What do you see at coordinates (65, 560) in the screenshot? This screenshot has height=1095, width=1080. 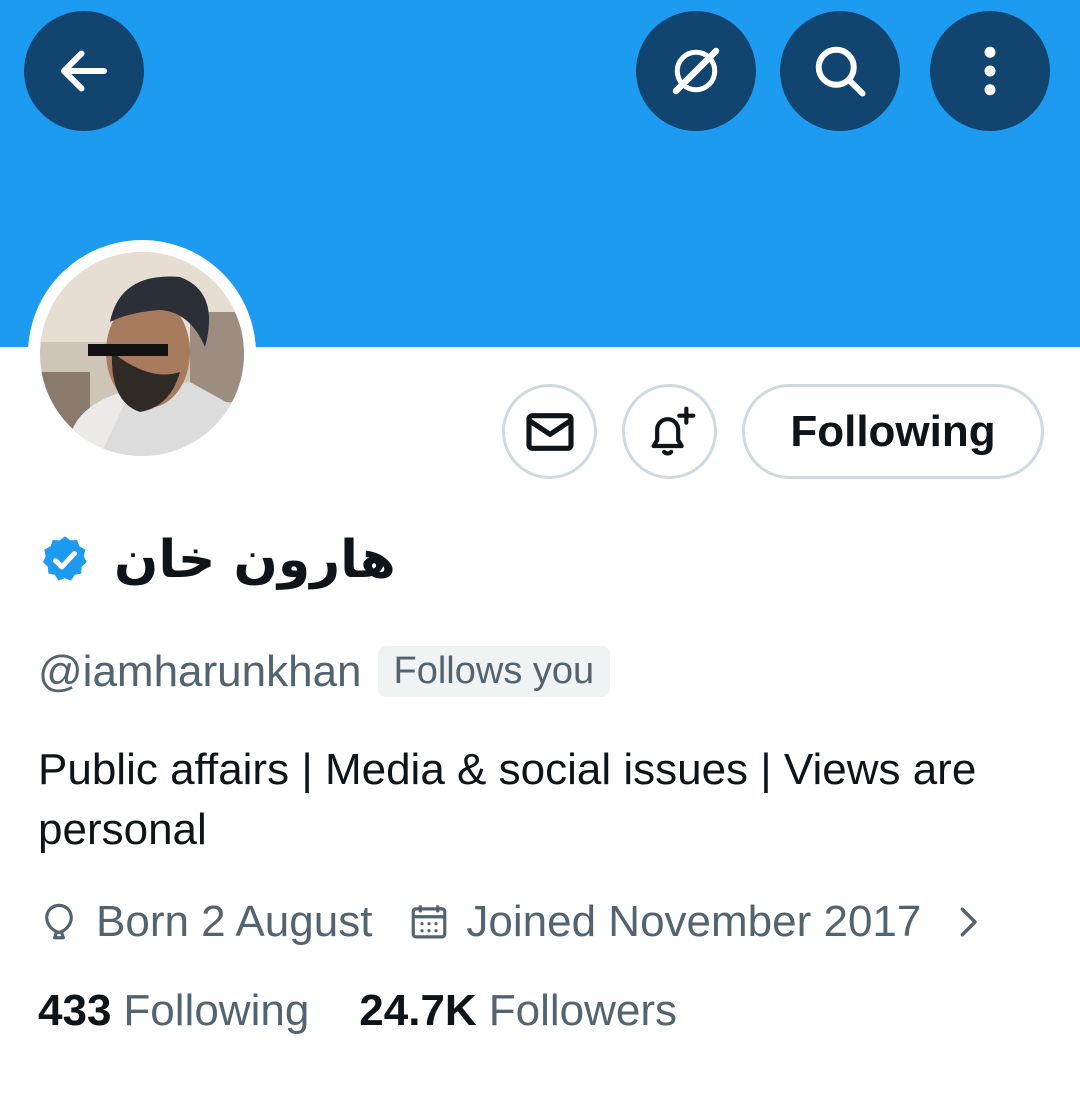 I see `verified-badge-icon` at bounding box center [65, 560].